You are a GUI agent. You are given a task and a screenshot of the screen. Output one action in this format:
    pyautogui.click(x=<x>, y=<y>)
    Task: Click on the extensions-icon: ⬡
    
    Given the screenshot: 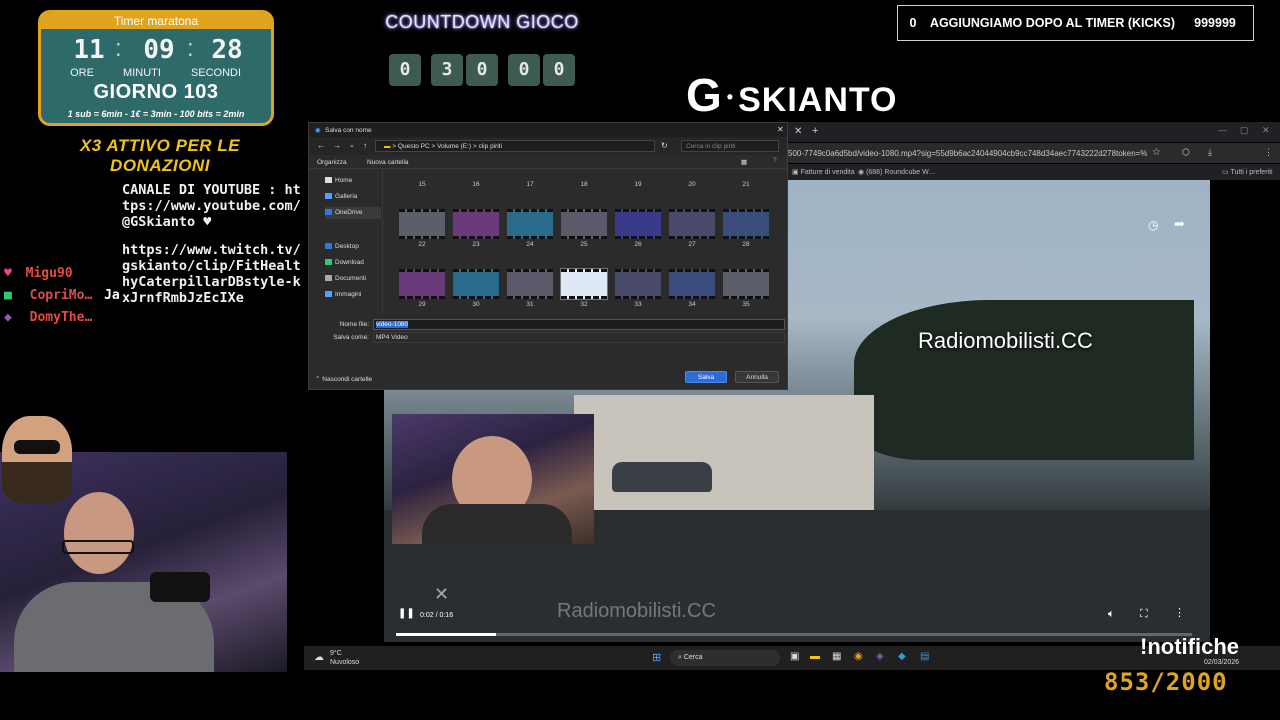 What is the action you would take?
    pyautogui.click(x=1186, y=152)
    